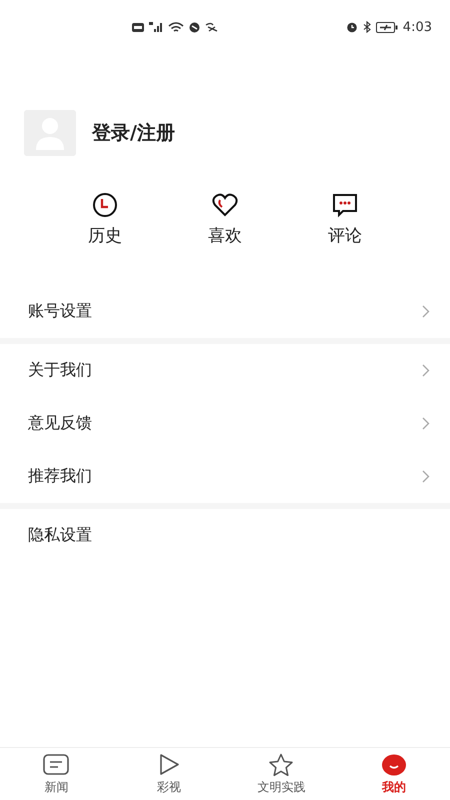 This screenshot has height=800, width=450. I want to click on clock-icon, so click(105, 205).